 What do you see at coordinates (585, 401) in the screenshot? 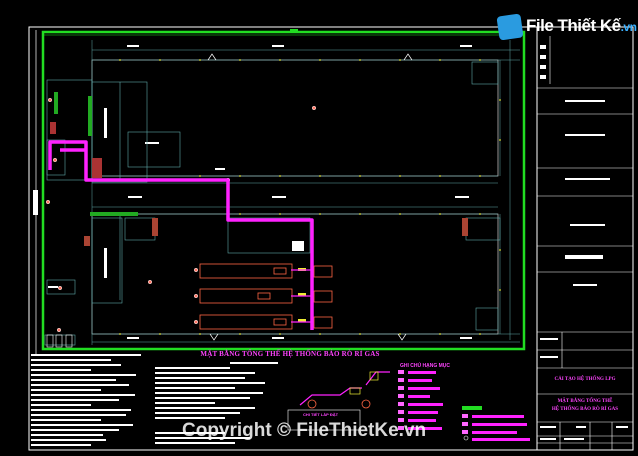
I see `title-block-sheet-line1: MẶT BẰNG TỔNG THỂ` at bounding box center [585, 401].